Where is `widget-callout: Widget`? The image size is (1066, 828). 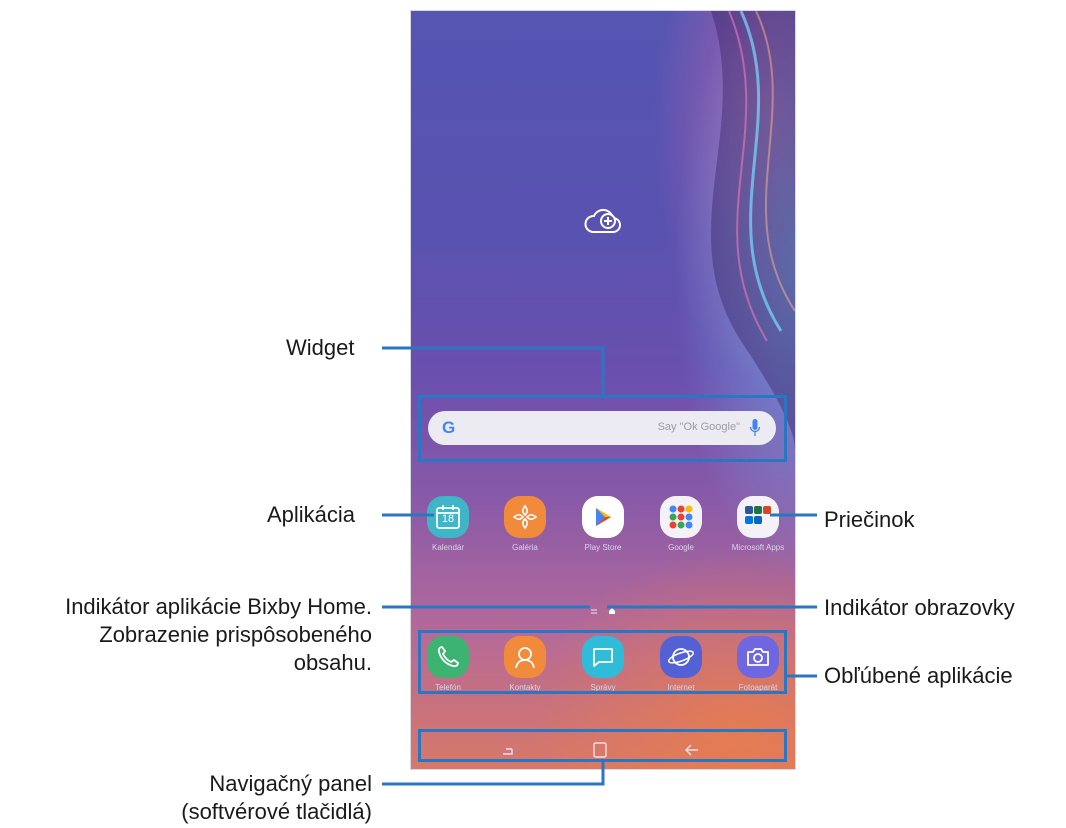 widget-callout: Widget is located at coordinates (320, 347).